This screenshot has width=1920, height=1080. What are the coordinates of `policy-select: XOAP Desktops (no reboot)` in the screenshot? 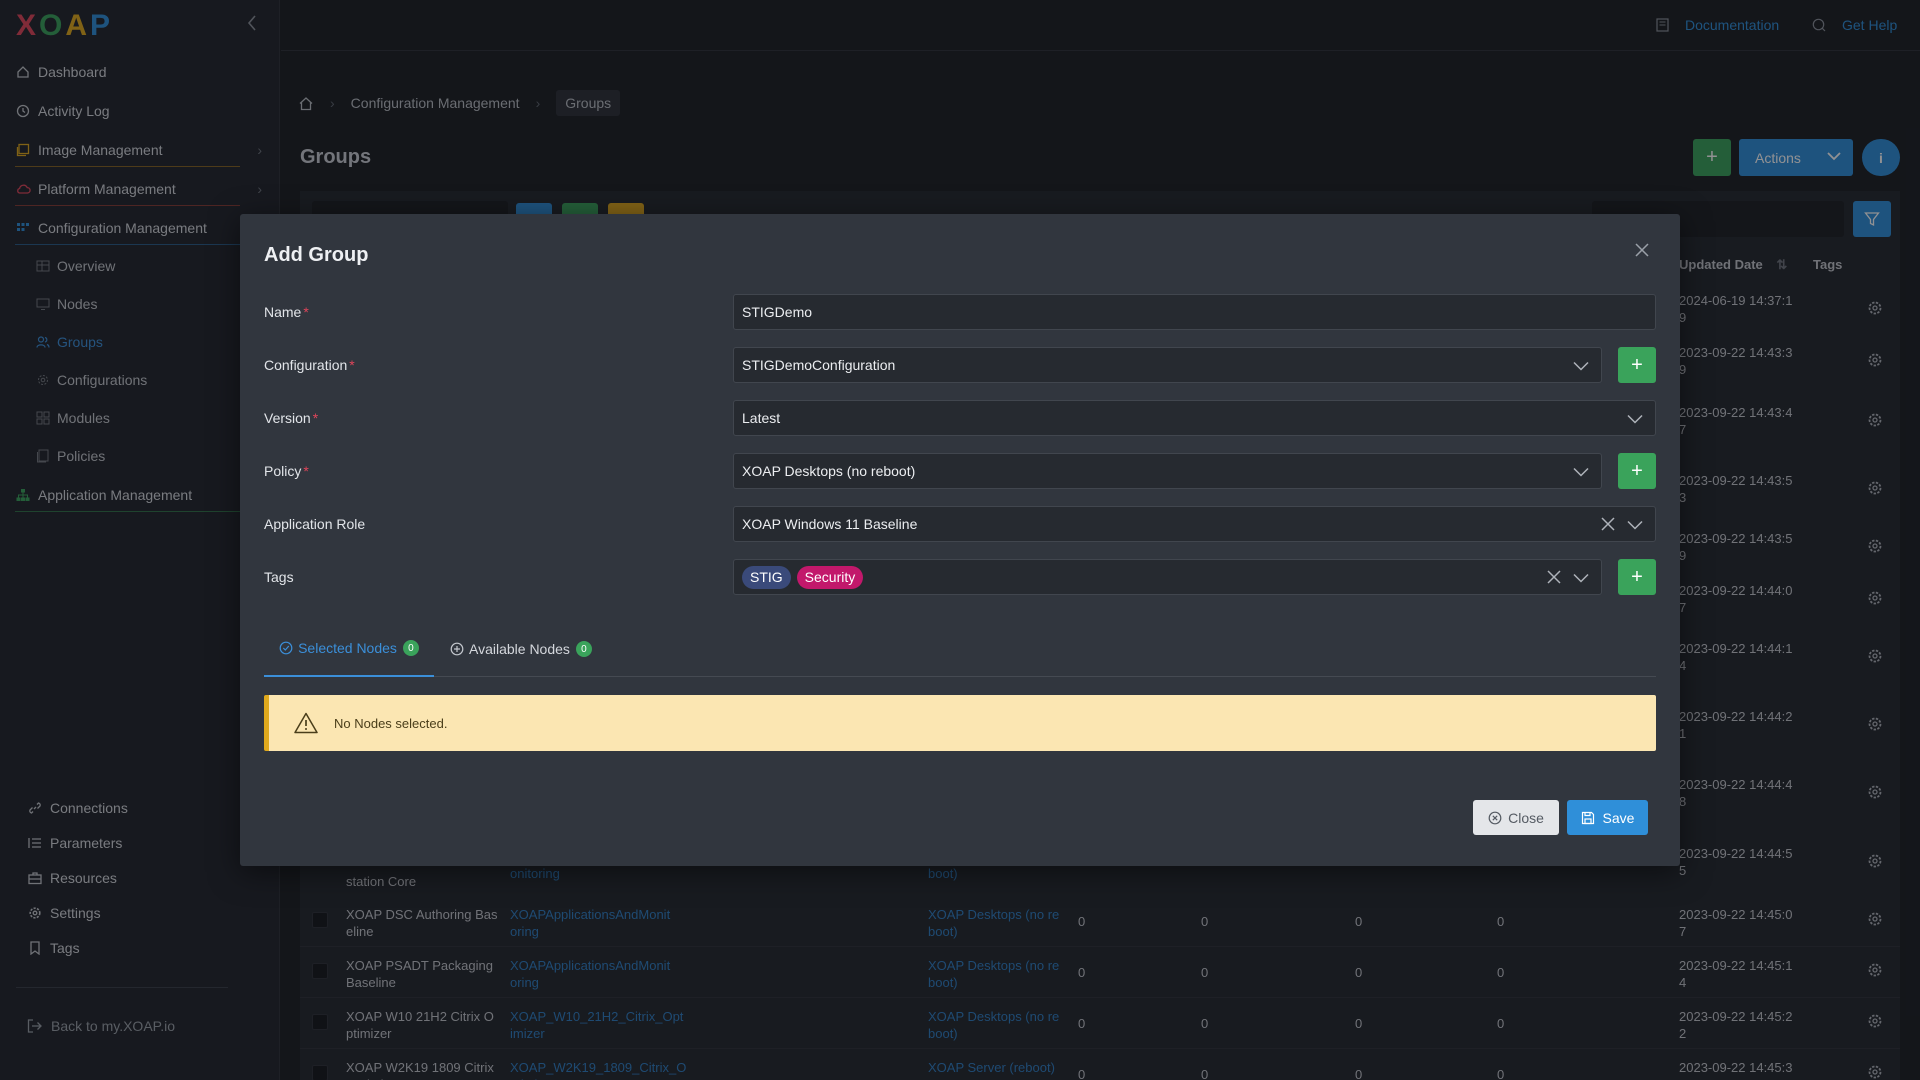 It's located at (1167, 471).